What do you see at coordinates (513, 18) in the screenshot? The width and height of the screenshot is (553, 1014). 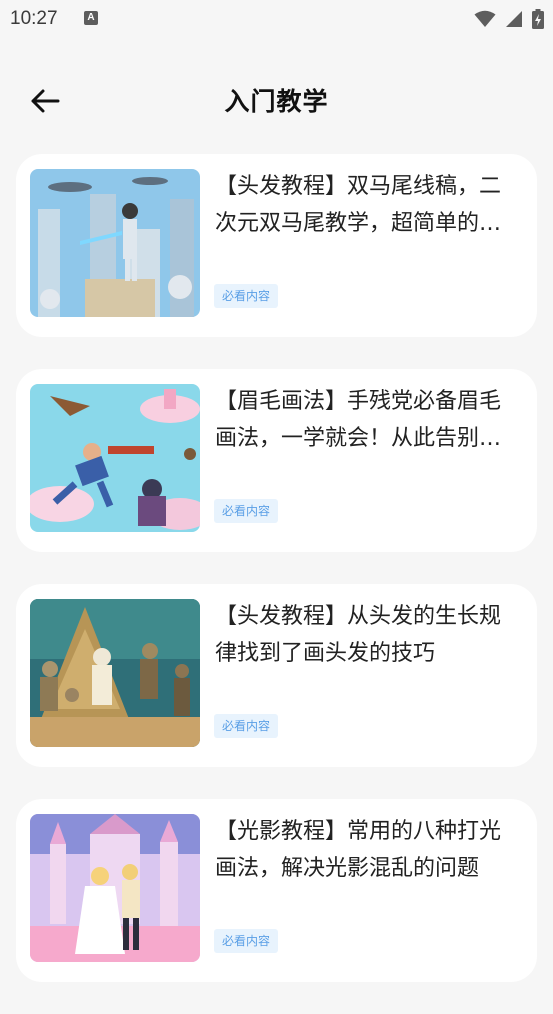 I see `signal-icon` at bounding box center [513, 18].